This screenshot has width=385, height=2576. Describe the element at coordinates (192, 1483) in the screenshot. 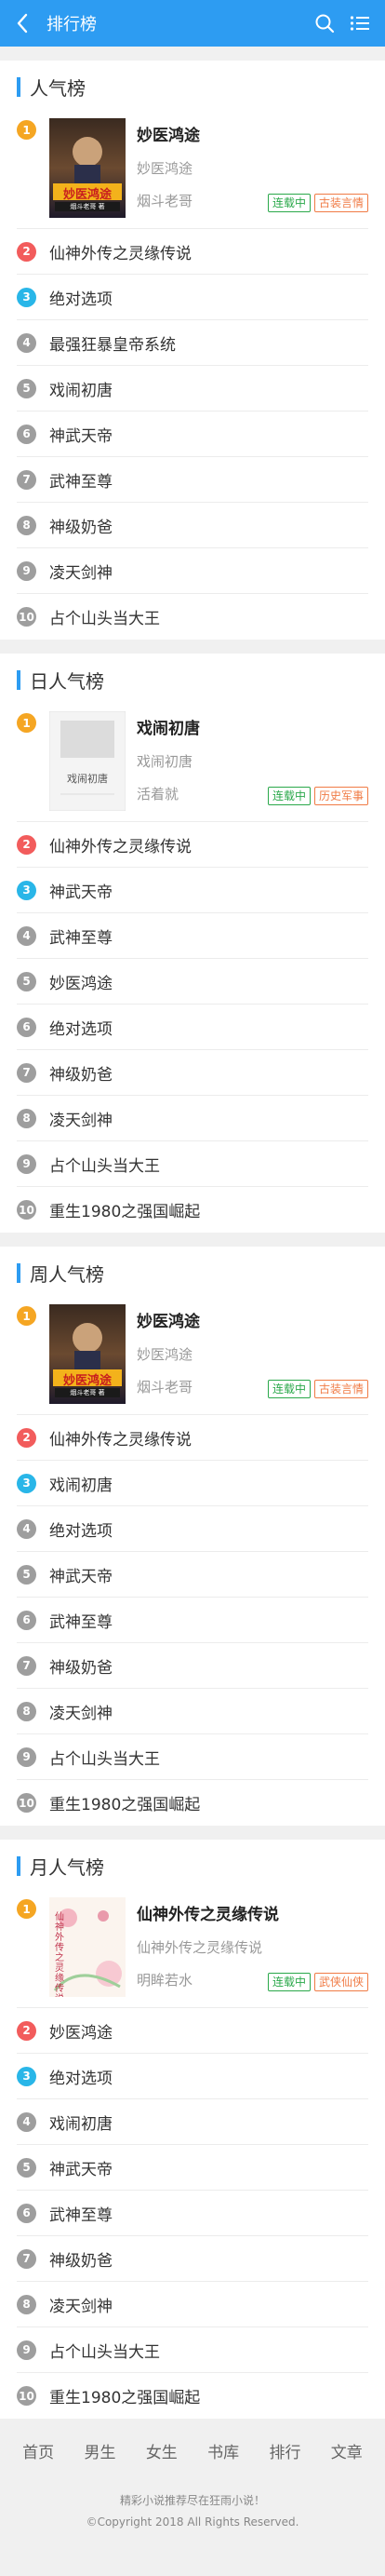

I see `list-item: 3 戏闹初唐` at that location.